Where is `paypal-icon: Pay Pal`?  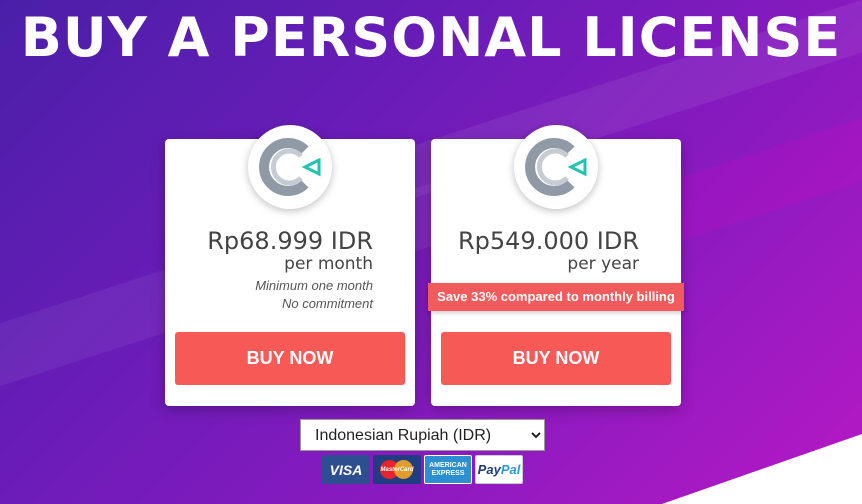 paypal-icon: Pay Pal is located at coordinates (499, 469).